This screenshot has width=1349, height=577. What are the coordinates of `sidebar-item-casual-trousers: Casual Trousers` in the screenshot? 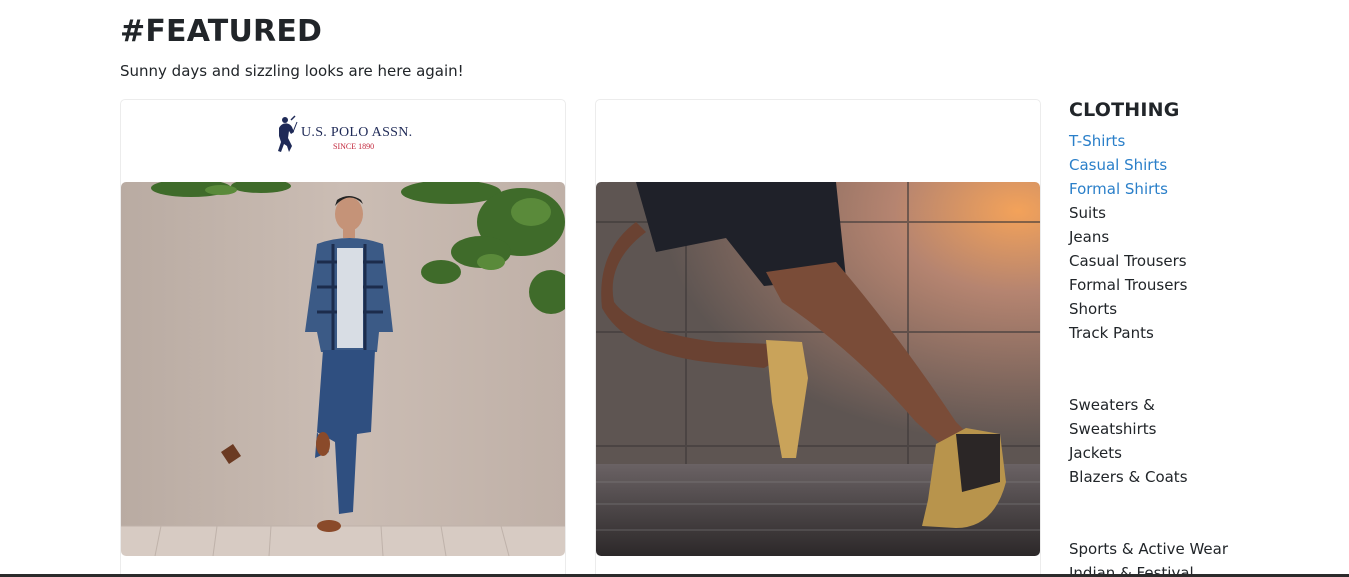 It's located at (1199, 261).